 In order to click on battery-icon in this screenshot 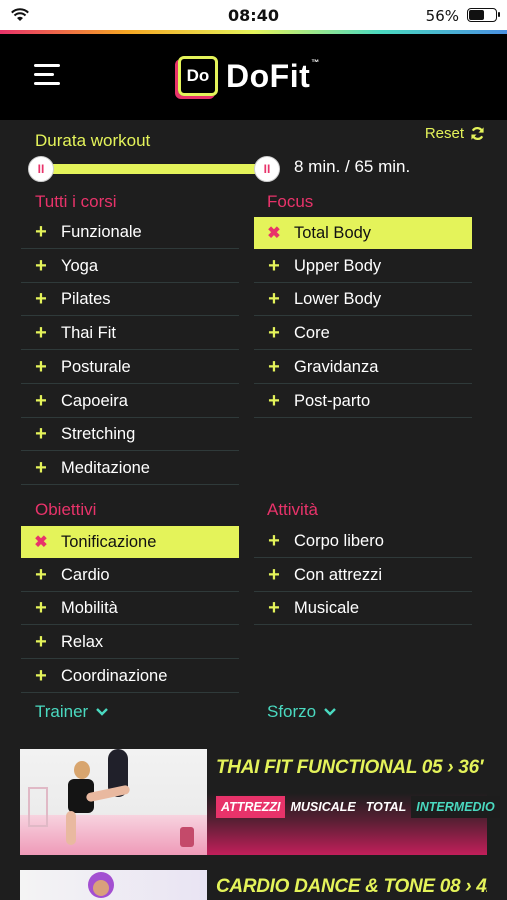, I will do `click(483, 15)`.